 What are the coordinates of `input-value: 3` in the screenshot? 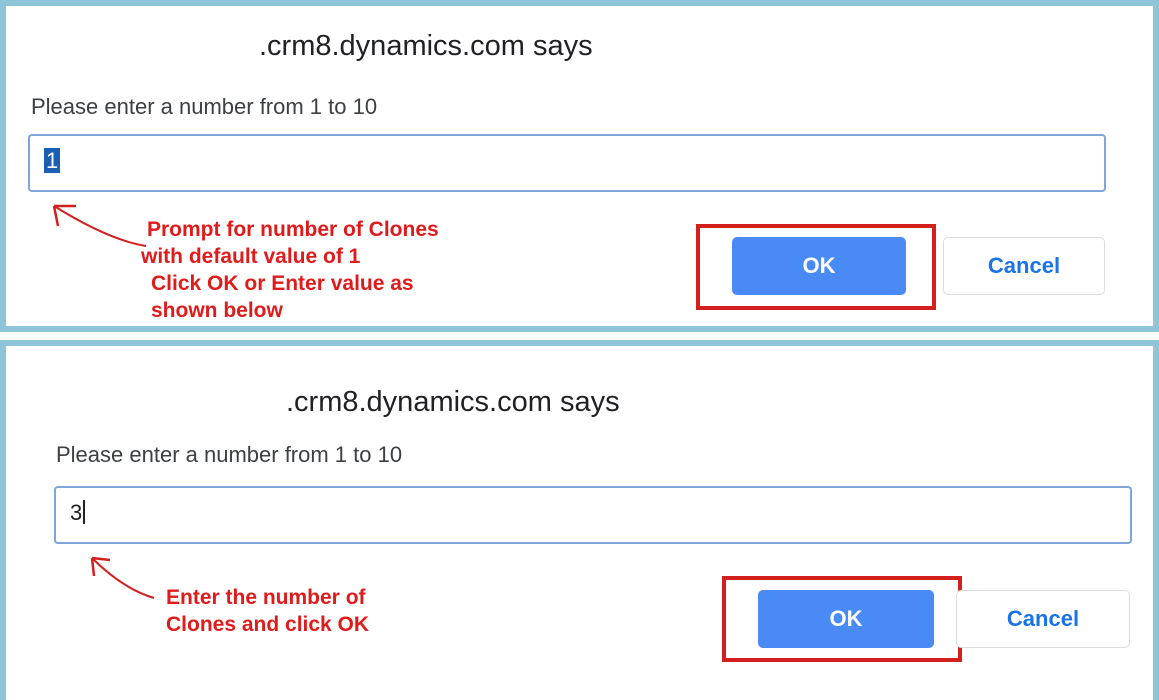 It's located at (78, 513).